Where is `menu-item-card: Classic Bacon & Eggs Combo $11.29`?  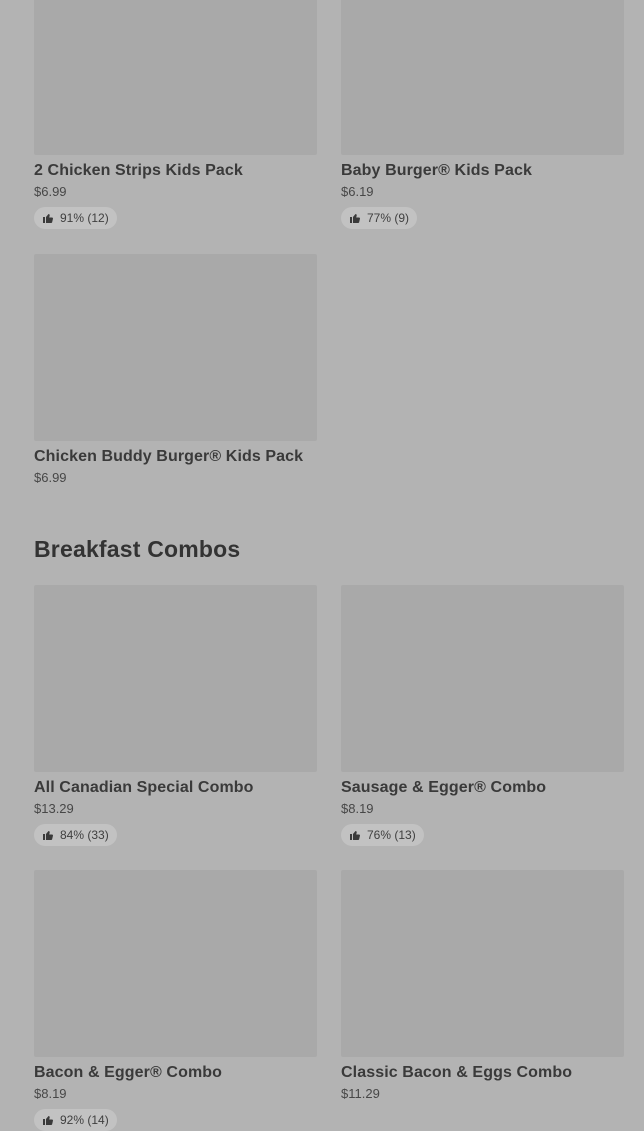 menu-item-card: Classic Bacon & Eggs Combo $11.29 is located at coordinates (482, 986).